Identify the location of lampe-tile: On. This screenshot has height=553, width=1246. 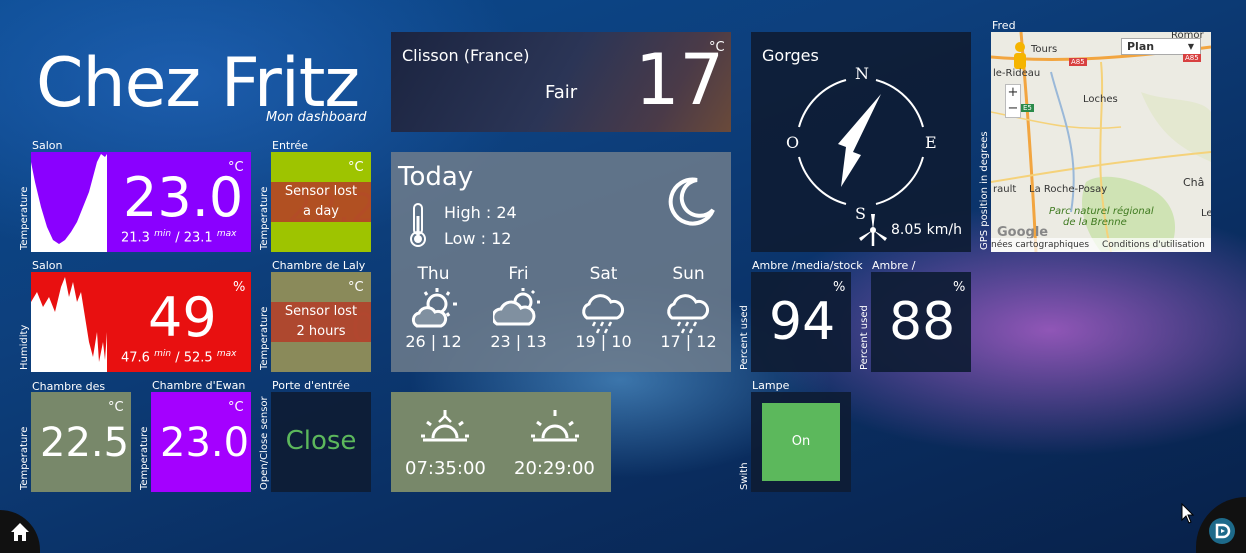
(801, 442).